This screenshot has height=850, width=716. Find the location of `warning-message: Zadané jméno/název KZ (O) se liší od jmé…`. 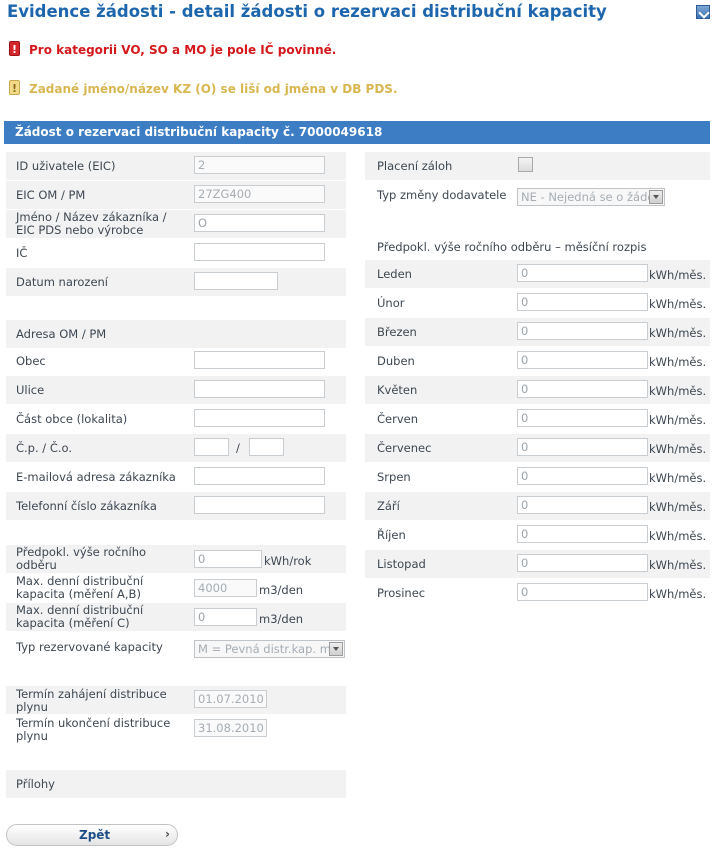

warning-message: Zadané jméno/název KZ (O) se liší od jmé… is located at coordinates (213, 89).